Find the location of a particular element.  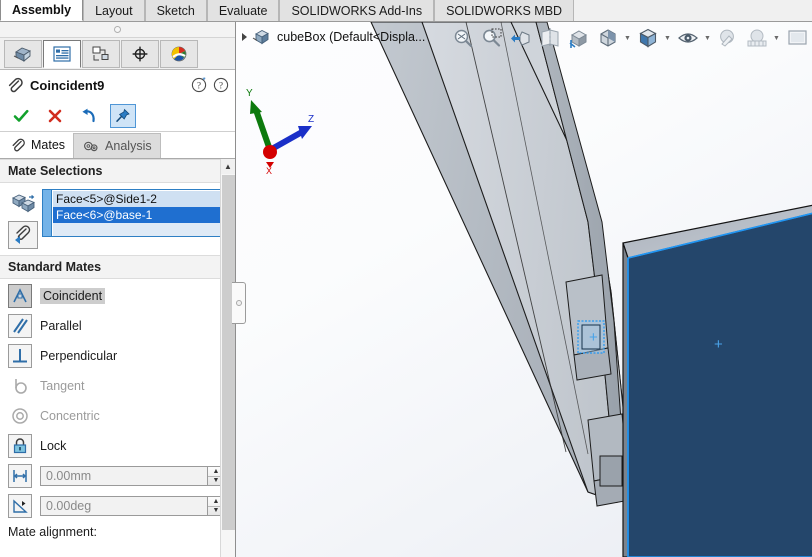

triad-x-label: X is located at coordinates (269, 171).